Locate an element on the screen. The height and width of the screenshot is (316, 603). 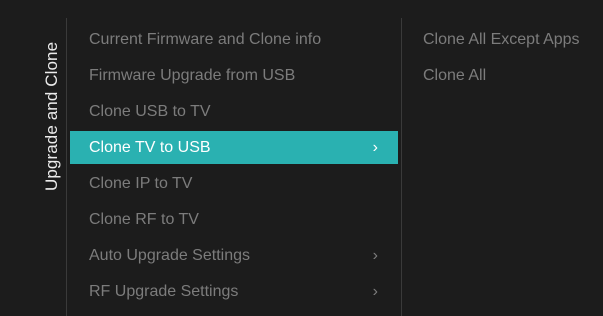
menu-item-clone-ip-to-tv: Clone IP to TV is located at coordinates (234, 184).